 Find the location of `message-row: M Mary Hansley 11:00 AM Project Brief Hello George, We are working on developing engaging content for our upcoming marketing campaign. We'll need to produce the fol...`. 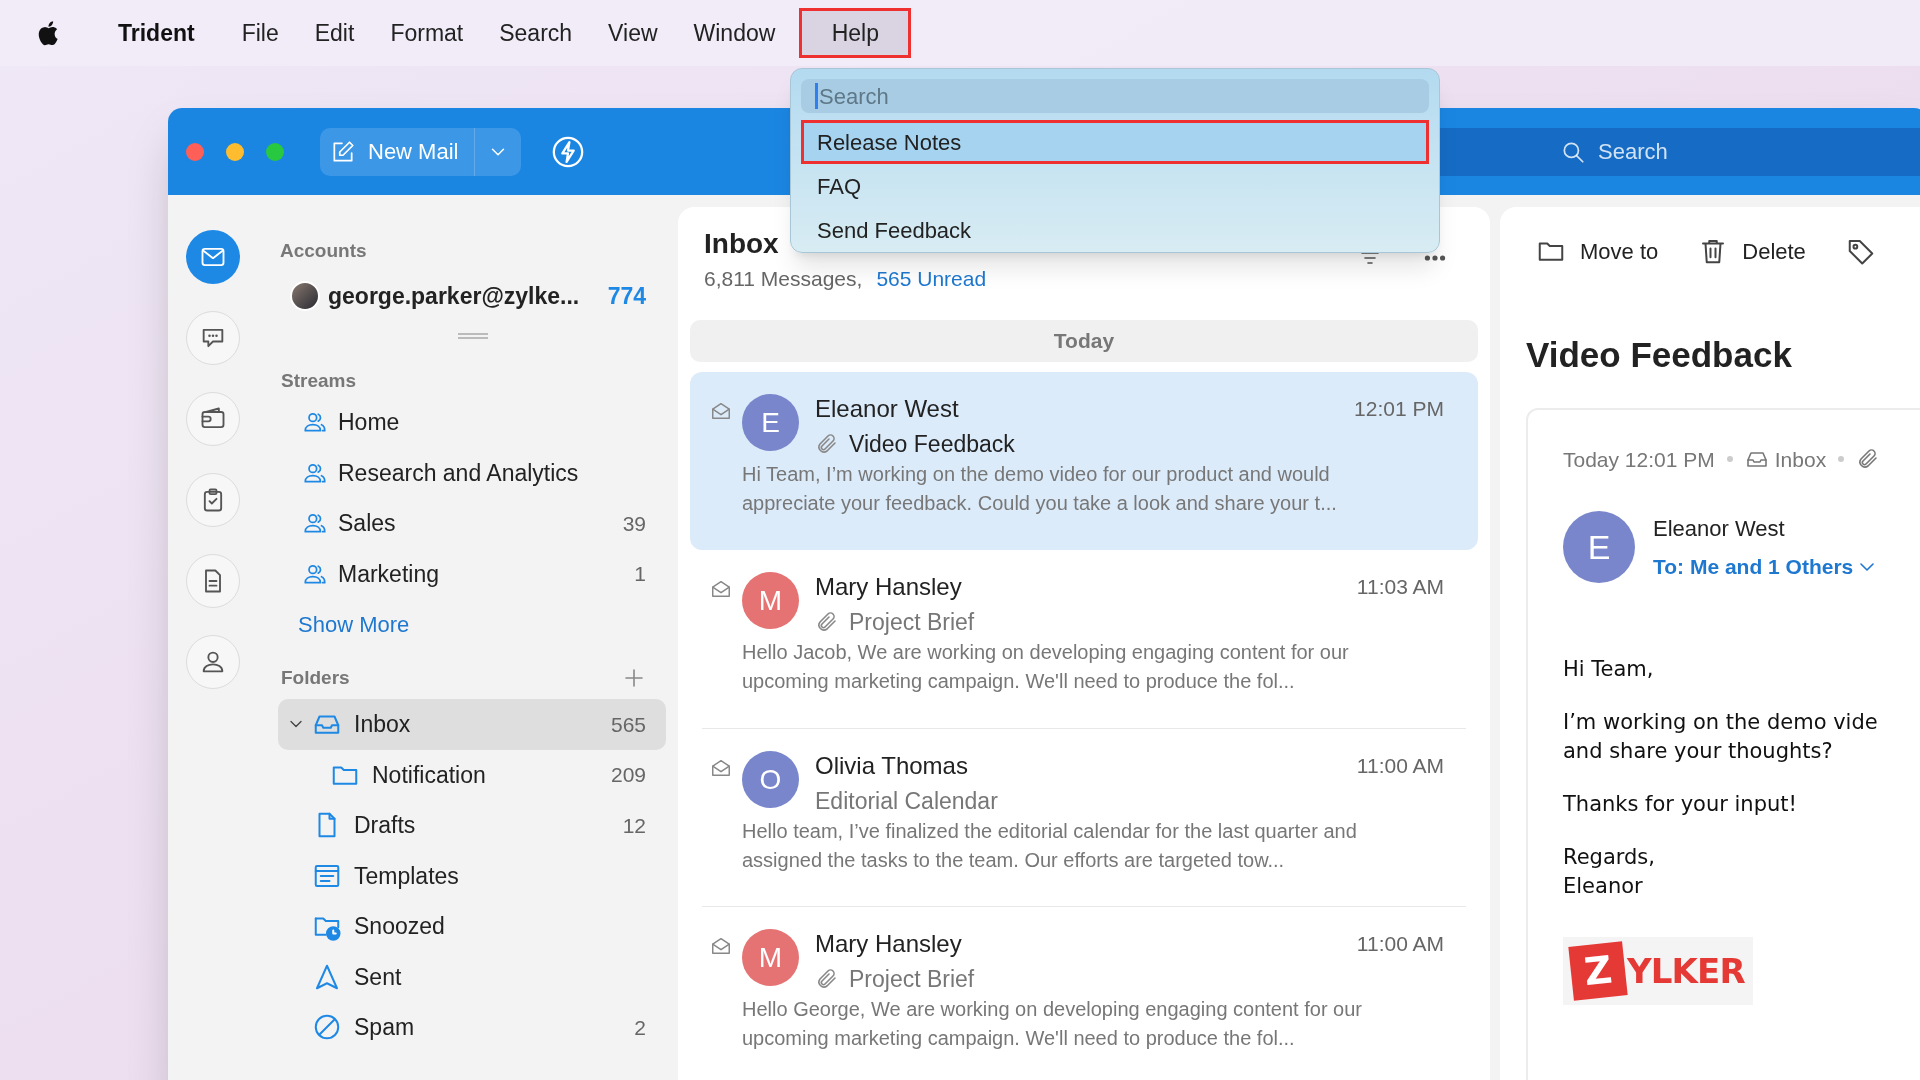

message-row: M Mary Hansley 11:00 AM Project Brief Hello George, We are working on developing engaging content for our upcoming marketing campaign. We'll need to produce the fol... is located at coordinates (1084, 993).